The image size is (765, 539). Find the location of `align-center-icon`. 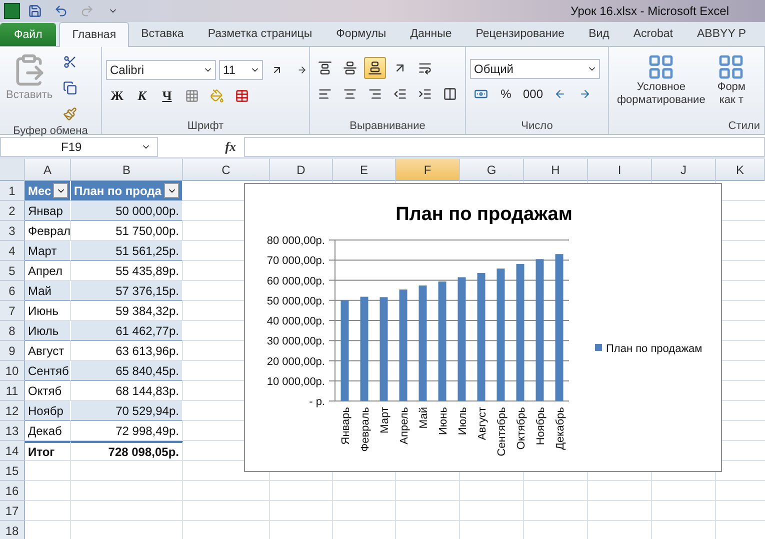

align-center-icon is located at coordinates (350, 94).